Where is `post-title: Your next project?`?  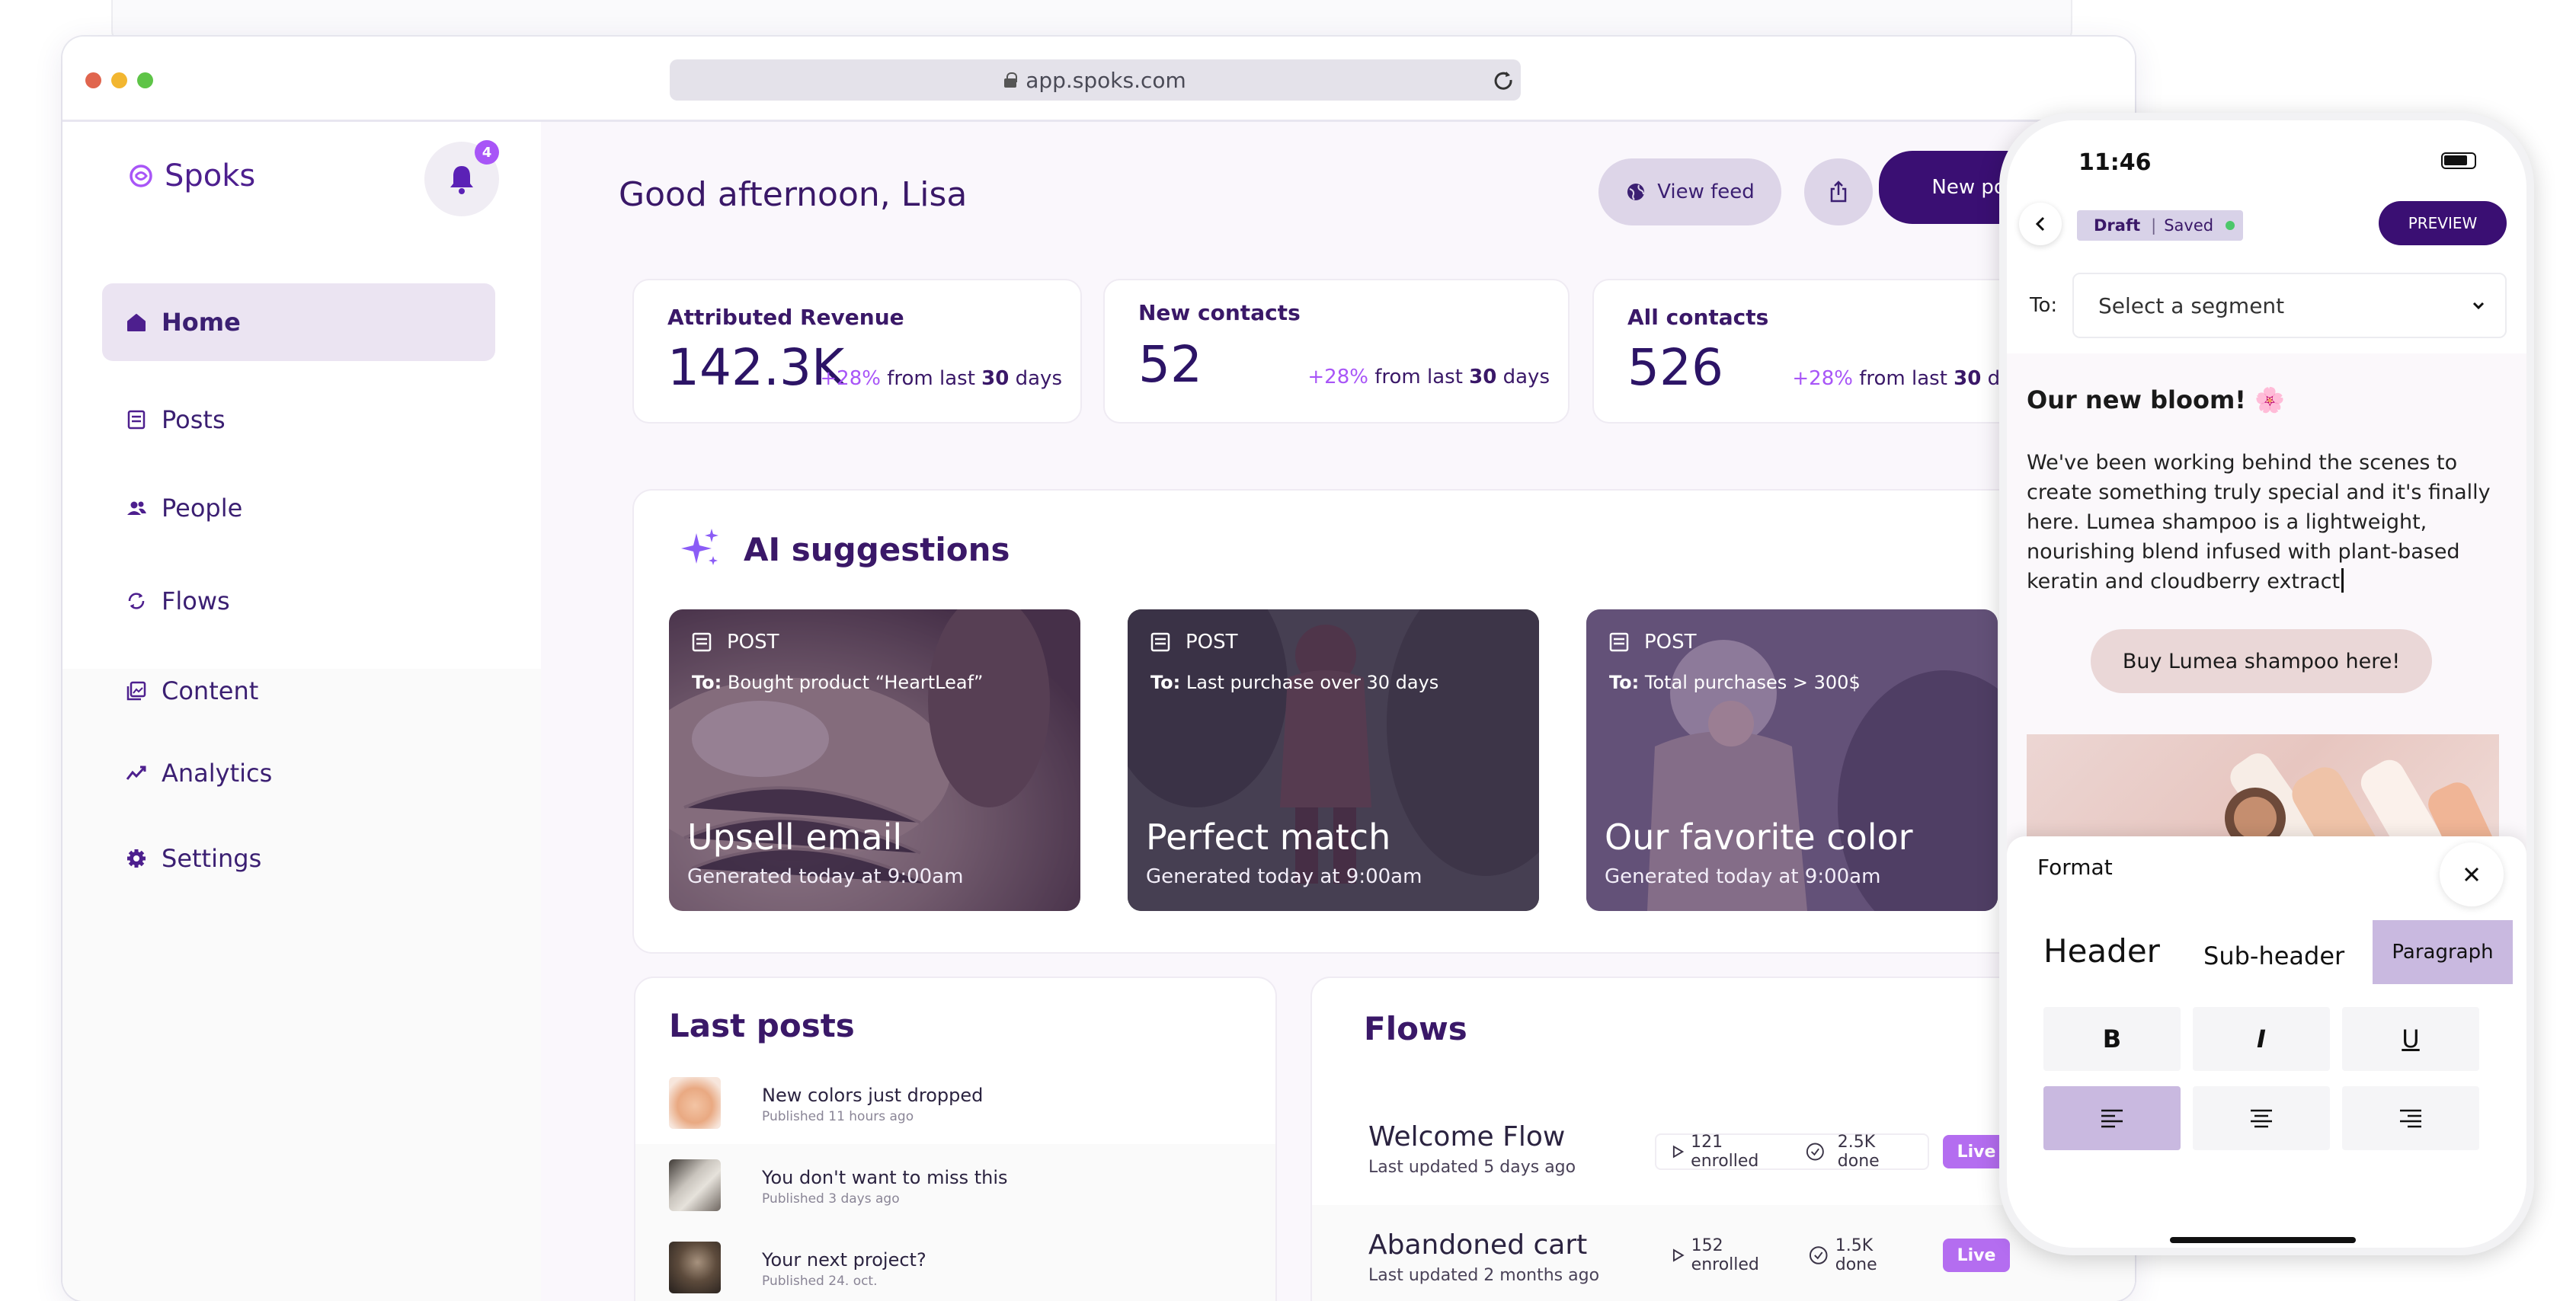 post-title: Your next project? is located at coordinates (844, 1260).